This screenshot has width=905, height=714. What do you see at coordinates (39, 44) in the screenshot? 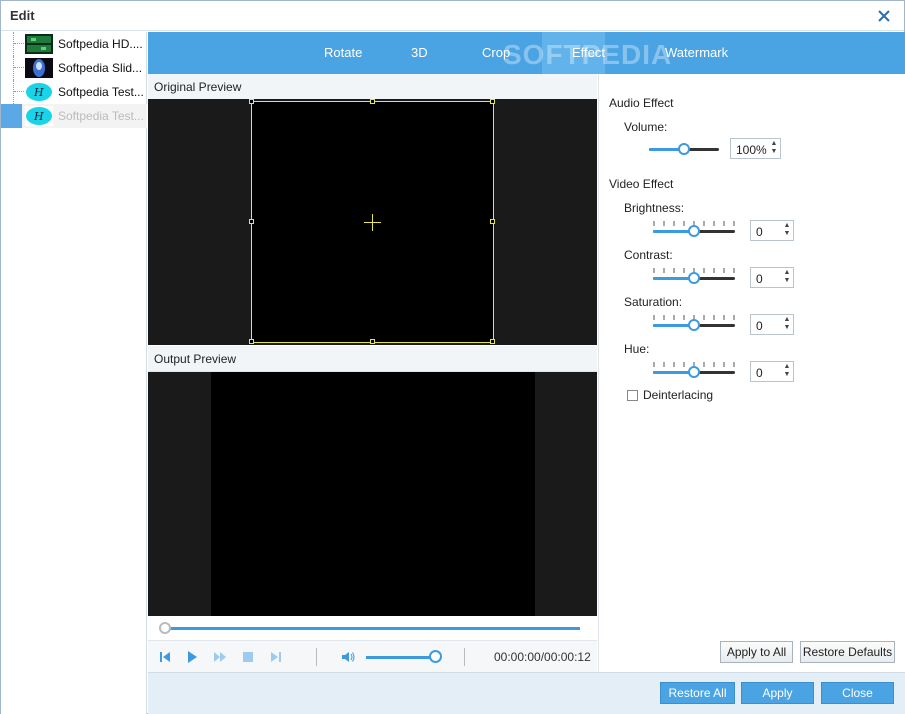
I see `green-film-thumb-icon` at bounding box center [39, 44].